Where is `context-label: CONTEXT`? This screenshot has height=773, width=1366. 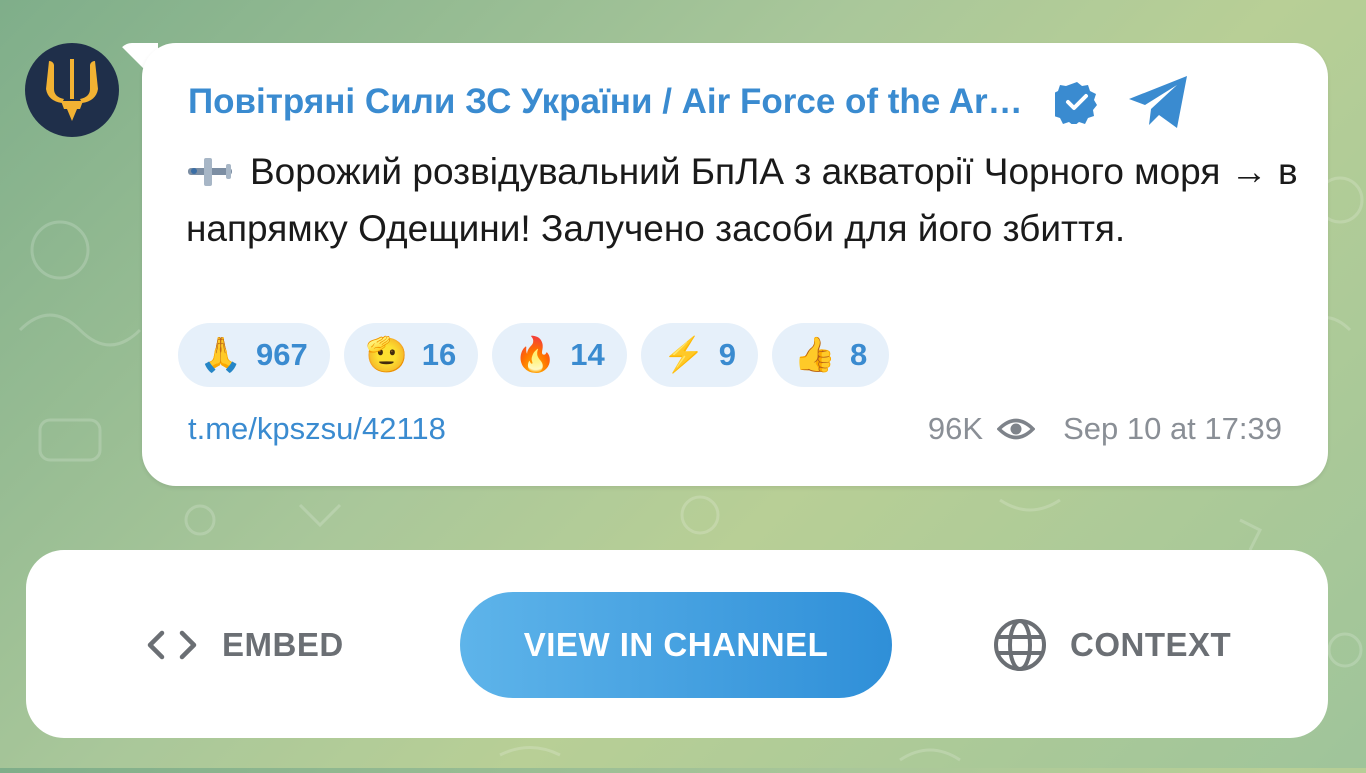 context-label: CONTEXT is located at coordinates (1151, 644).